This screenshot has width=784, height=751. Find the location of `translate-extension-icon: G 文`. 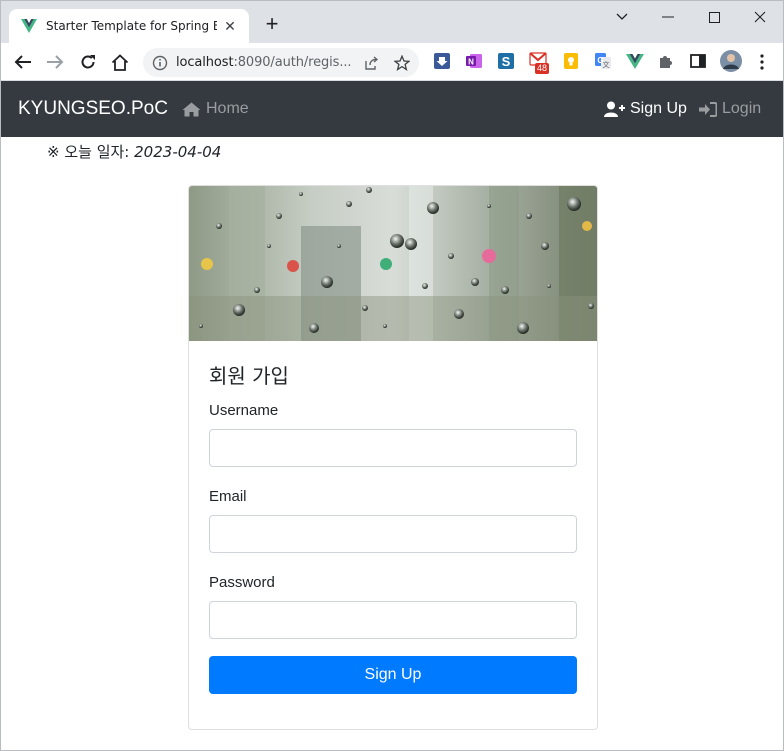

translate-extension-icon: G 文 is located at coordinates (603, 61).